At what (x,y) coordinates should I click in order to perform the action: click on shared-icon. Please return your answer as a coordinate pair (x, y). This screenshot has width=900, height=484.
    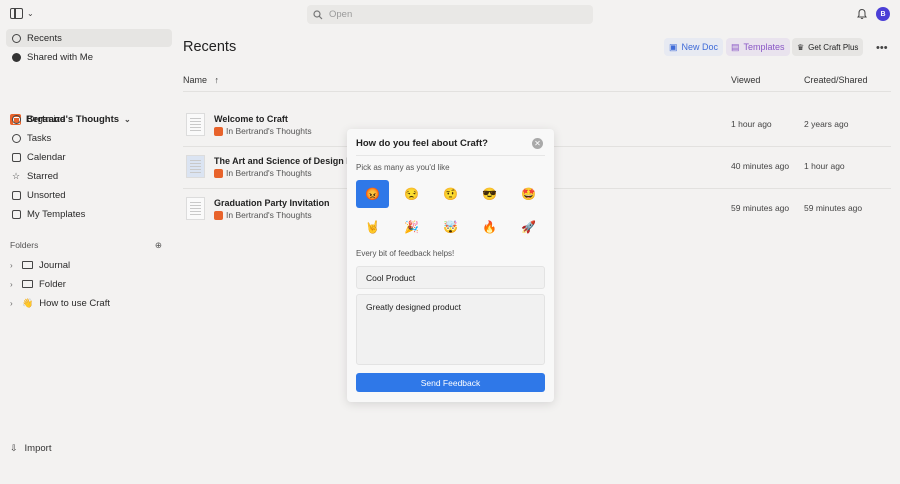
    Looking at the image, I should click on (16, 57).